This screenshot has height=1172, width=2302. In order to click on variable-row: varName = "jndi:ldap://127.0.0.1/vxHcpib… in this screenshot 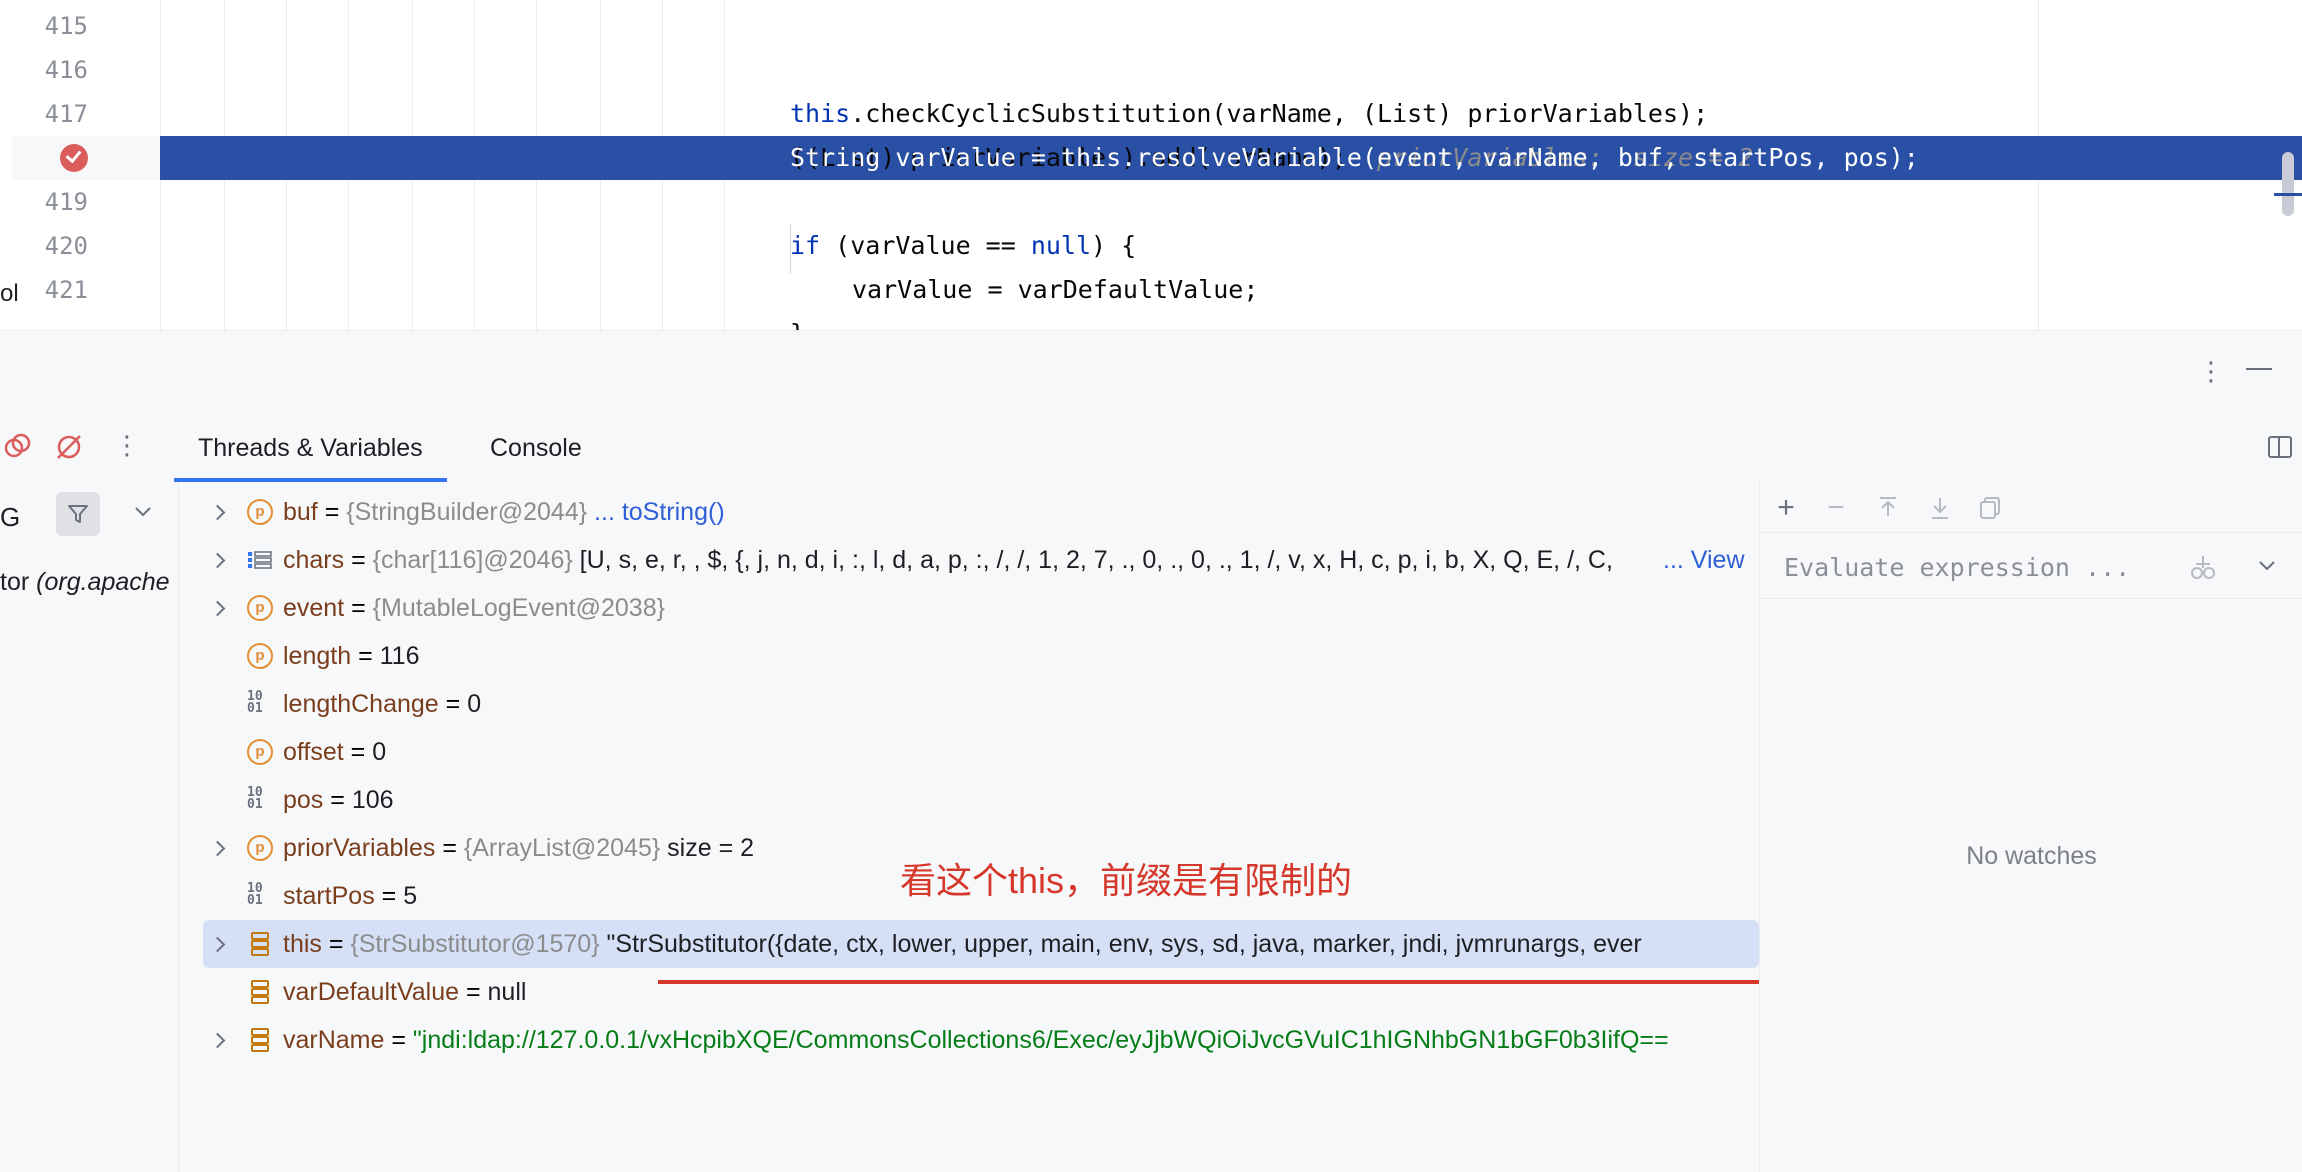, I will do `click(969, 1040)`.